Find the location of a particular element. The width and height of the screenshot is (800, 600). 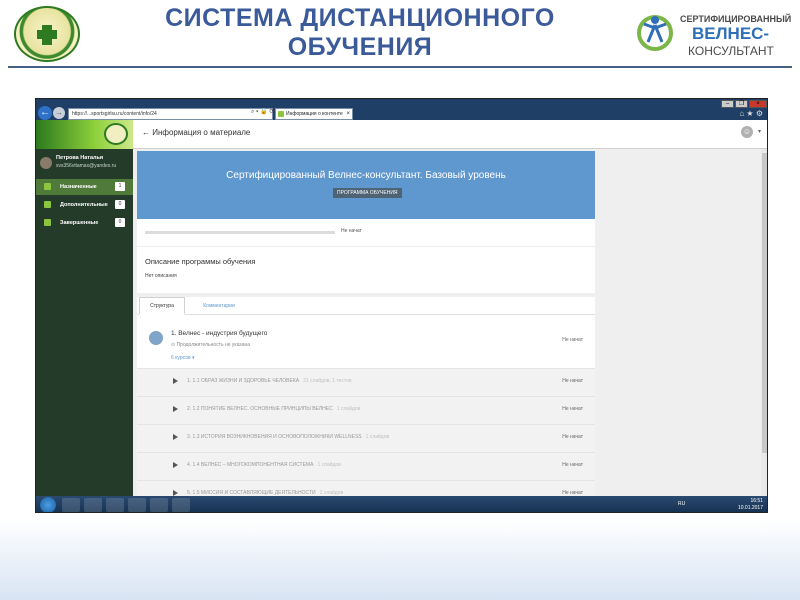

university-seal-logo is located at coordinates (47, 34).